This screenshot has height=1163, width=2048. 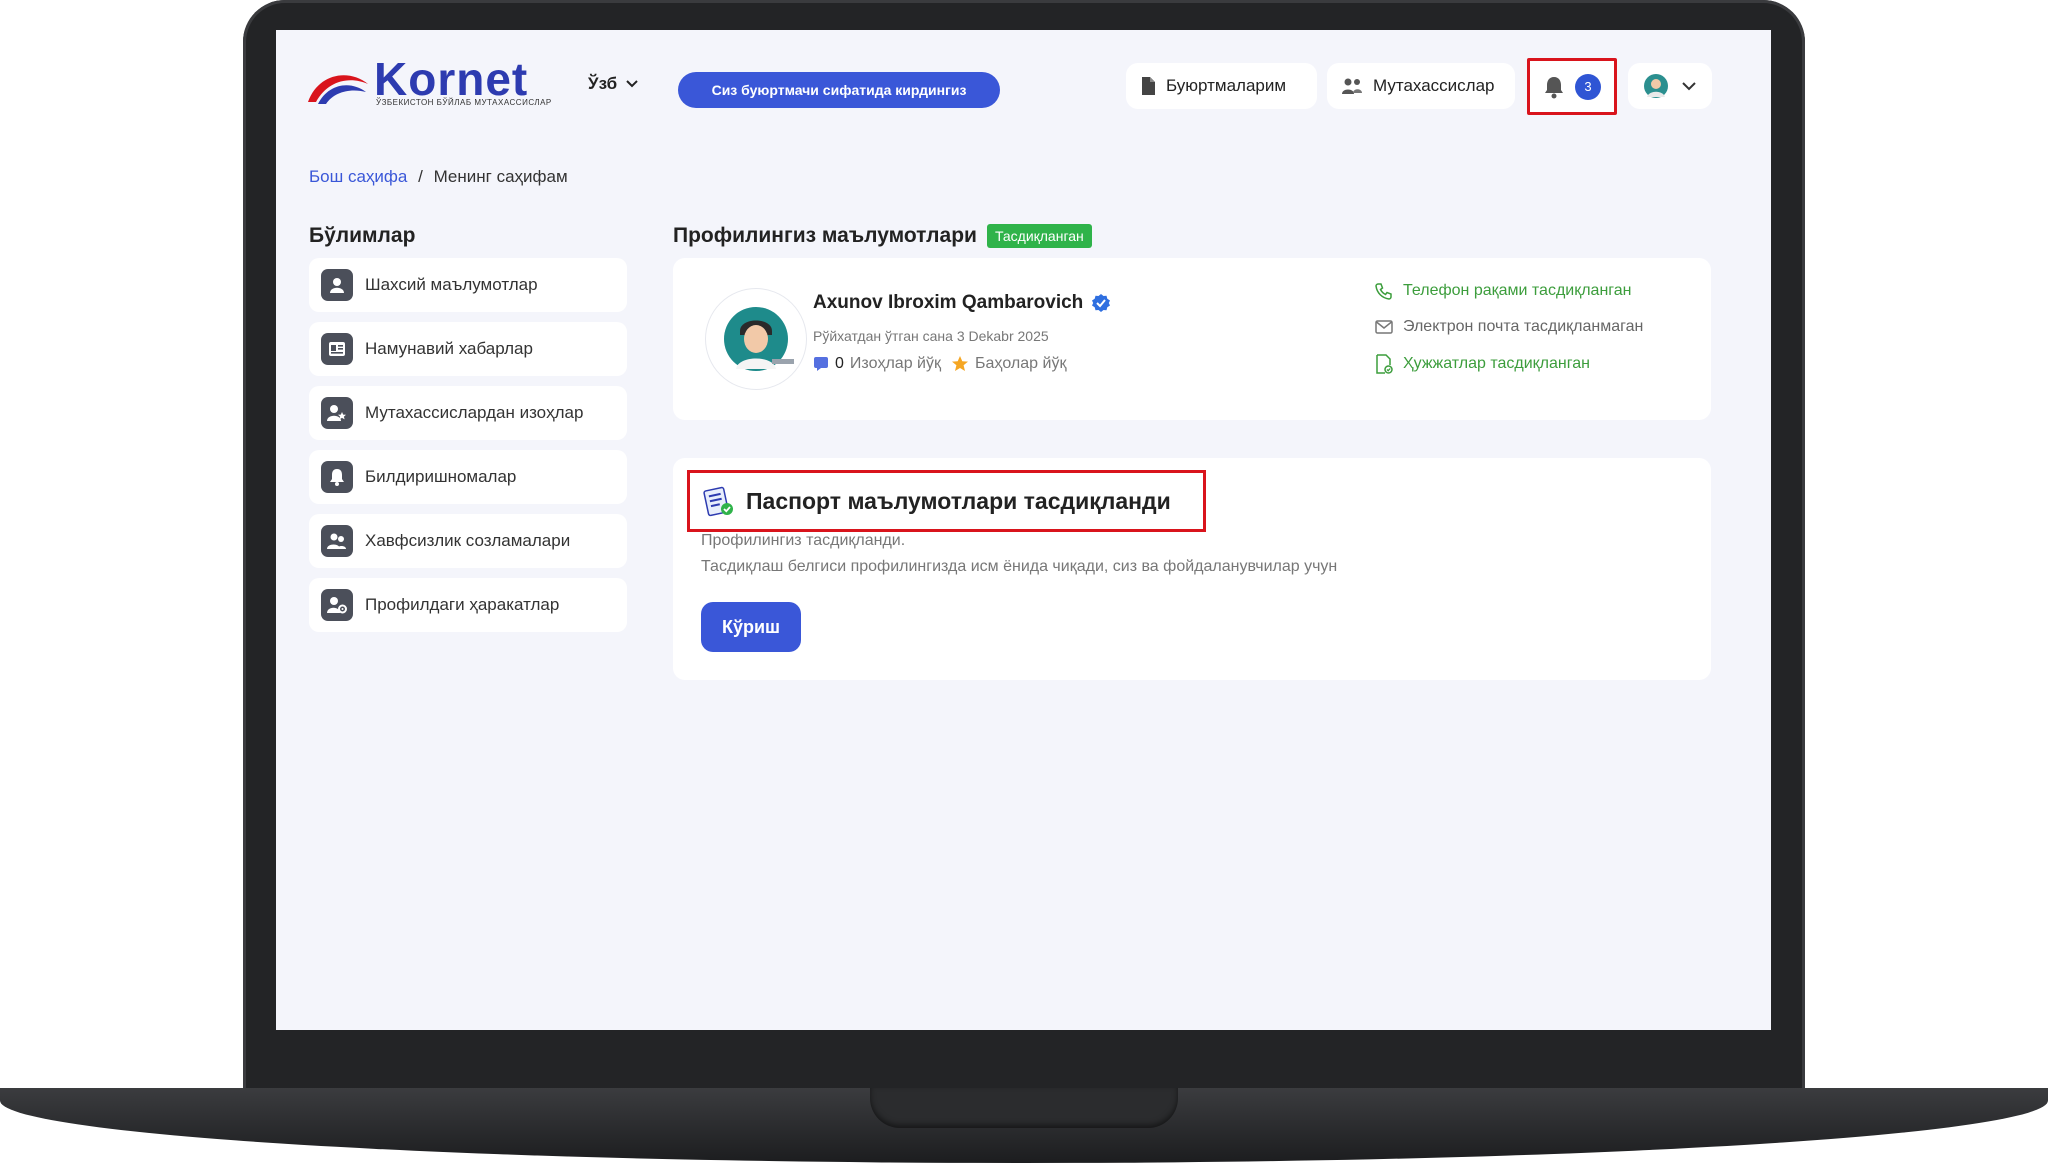 I want to click on notification-count-badge: 3, so click(x=1588, y=86).